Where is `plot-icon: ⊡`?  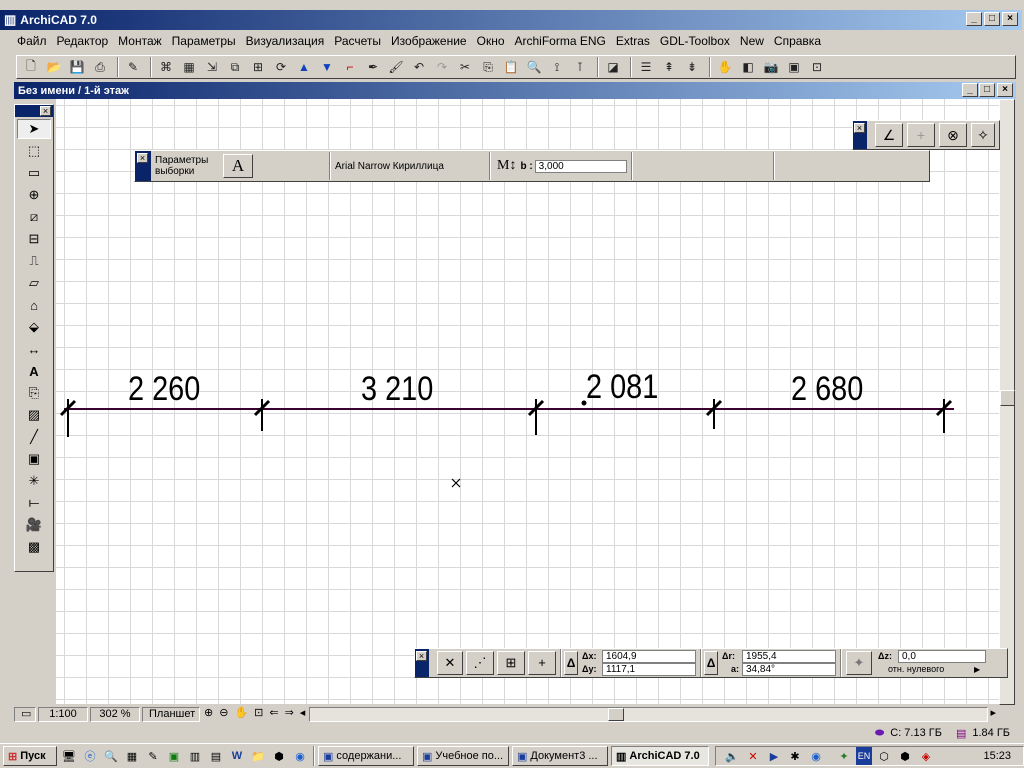
plot-icon: ⊡ is located at coordinates (817, 67).